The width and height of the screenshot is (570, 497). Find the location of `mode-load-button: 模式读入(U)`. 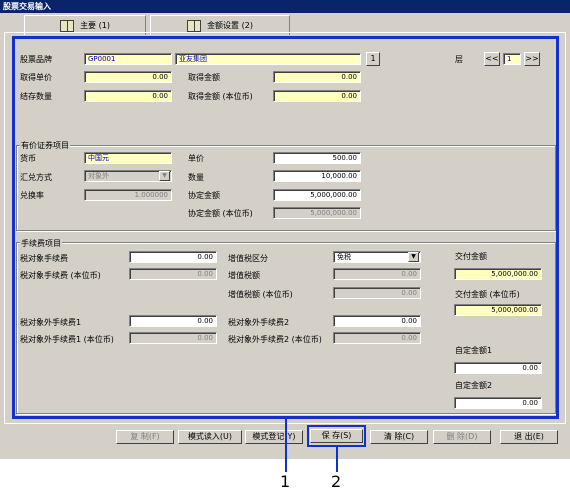

mode-load-button: 模式读入(U) is located at coordinates (210, 437).